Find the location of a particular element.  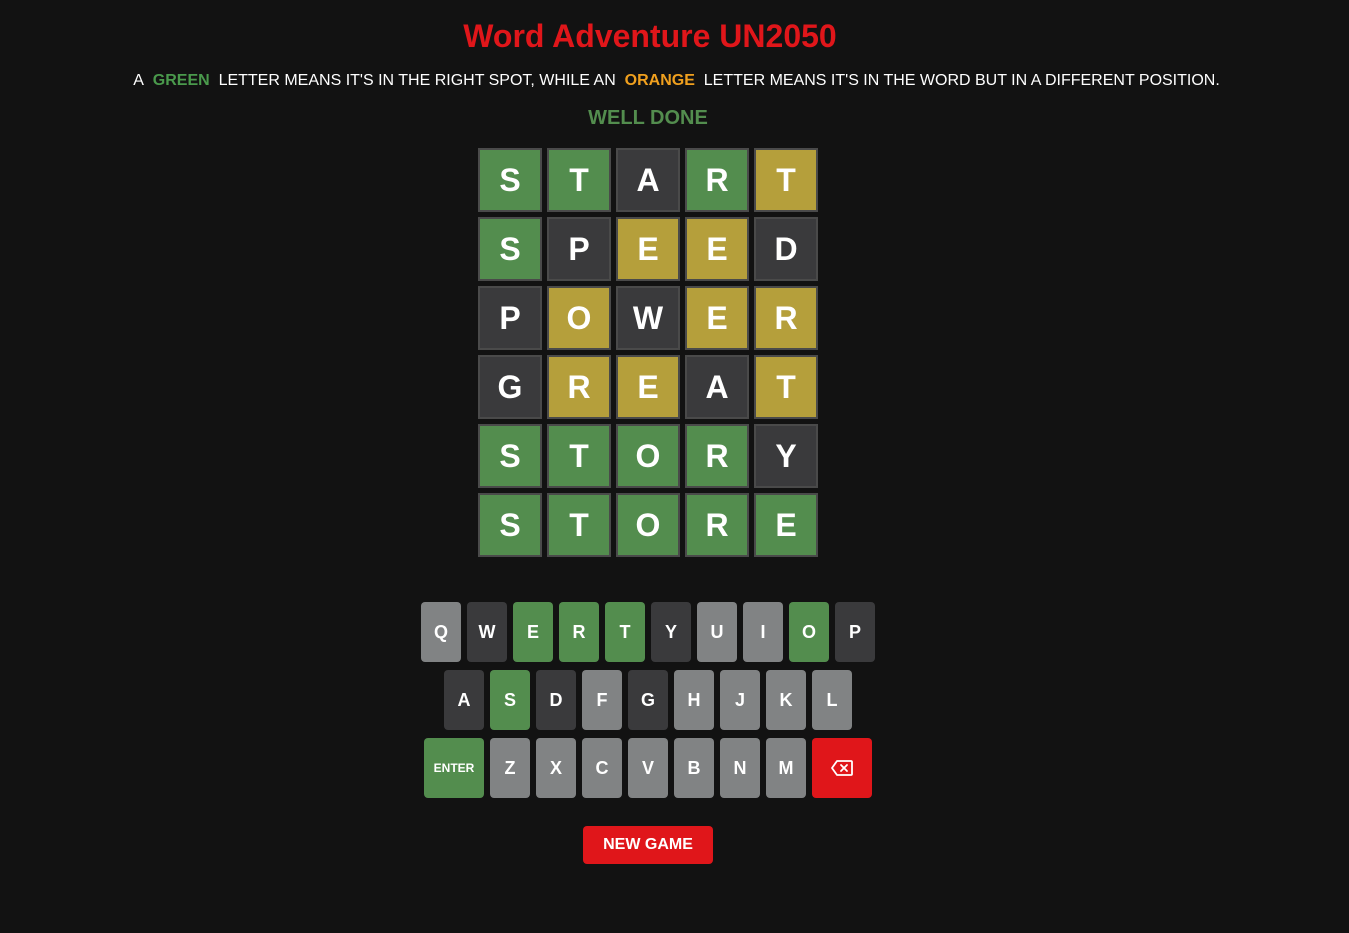

board-tile: Y is located at coordinates (786, 456).